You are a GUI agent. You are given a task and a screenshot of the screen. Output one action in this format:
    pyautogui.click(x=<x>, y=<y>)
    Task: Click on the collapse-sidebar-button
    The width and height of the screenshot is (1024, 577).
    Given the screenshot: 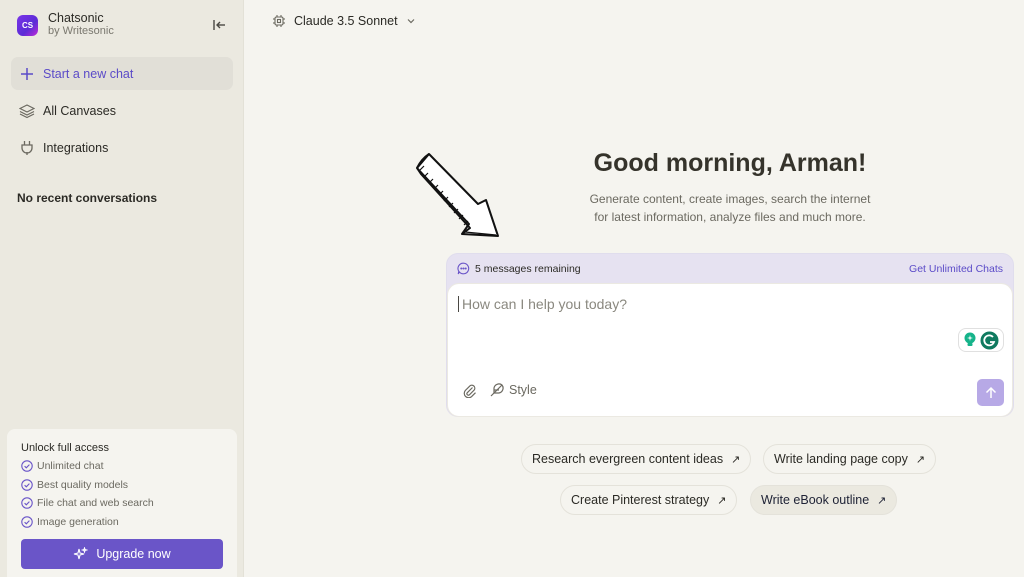 What is the action you would take?
    pyautogui.click(x=219, y=25)
    